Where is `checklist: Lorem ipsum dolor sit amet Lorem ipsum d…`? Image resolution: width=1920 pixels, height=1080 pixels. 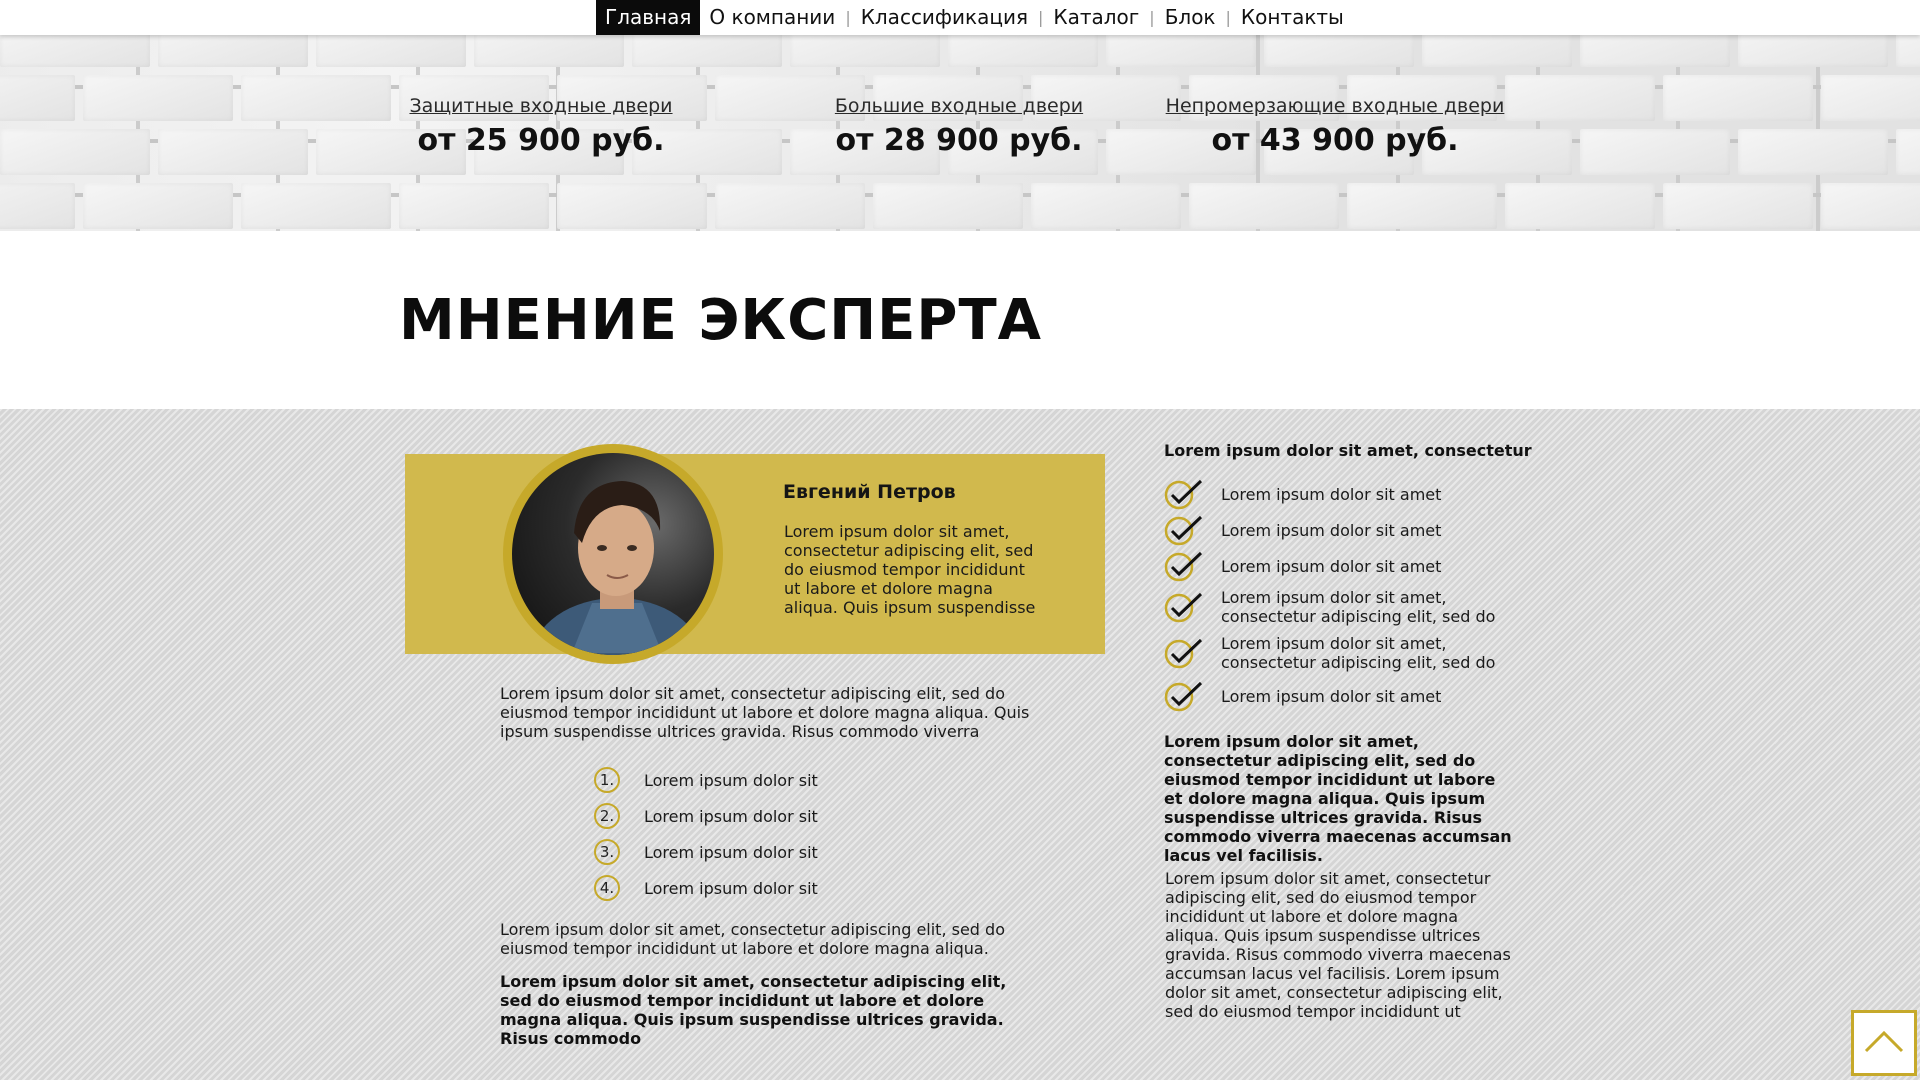
checklist: Lorem ipsum dolor sit amet Lorem ipsum d… is located at coordinates (1343, 596).